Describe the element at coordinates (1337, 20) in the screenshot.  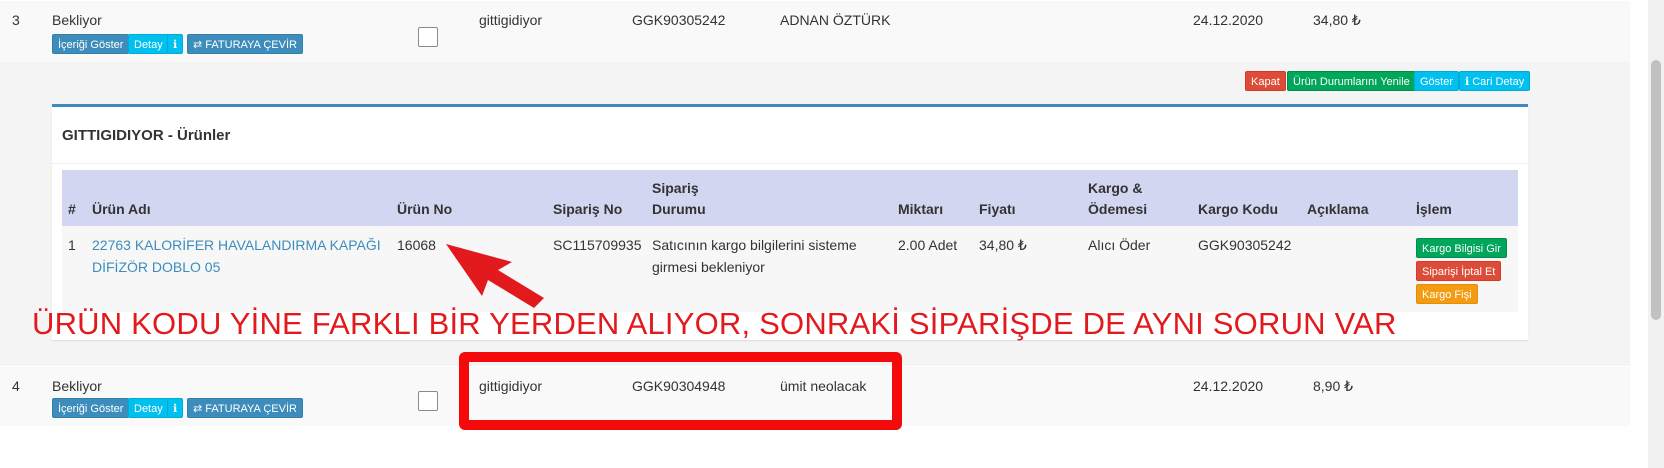
I see `order-amount: 34,80 ₺` at that location.